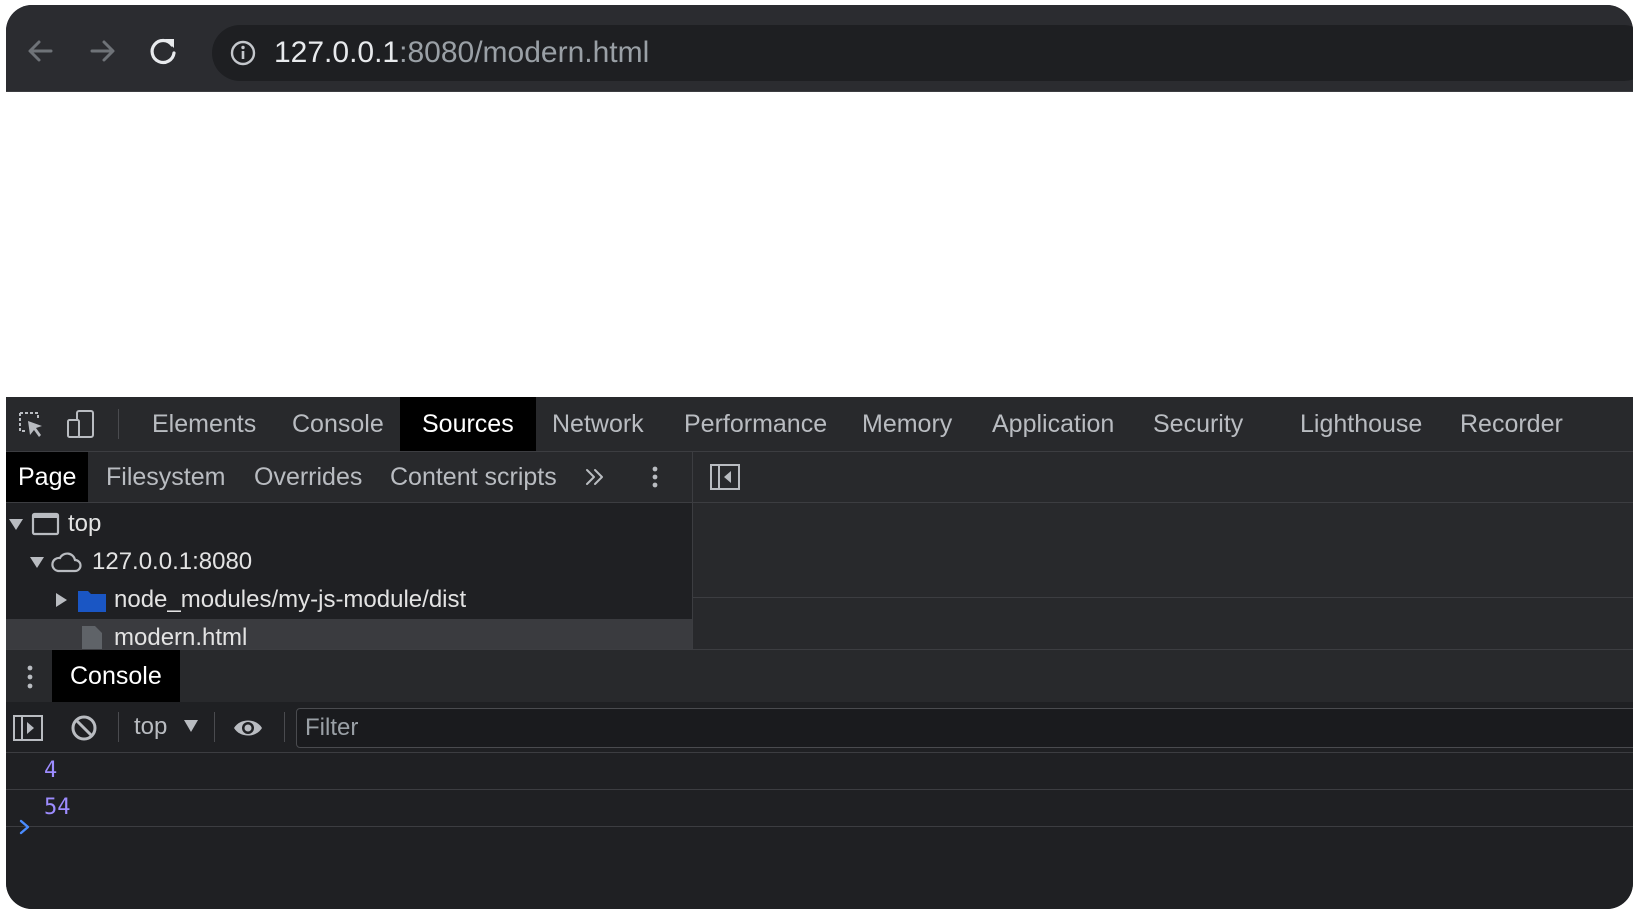 Image resolution: width=1638 pixels, height=914 pixels. I want to click on editor-toolbar, so click(1163, 477).